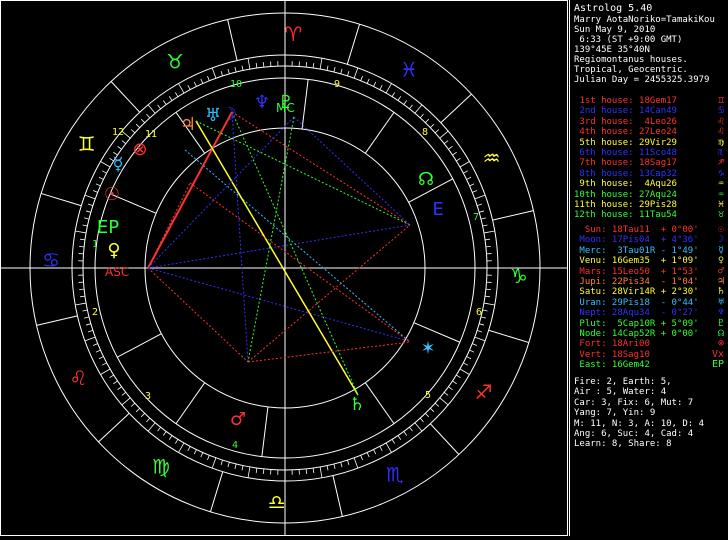 This screenshot has width=728, height=540. Describe the element at coordinates (721, 344) in the screenshot. I see `planet-row-icon: ⊗` at that location.